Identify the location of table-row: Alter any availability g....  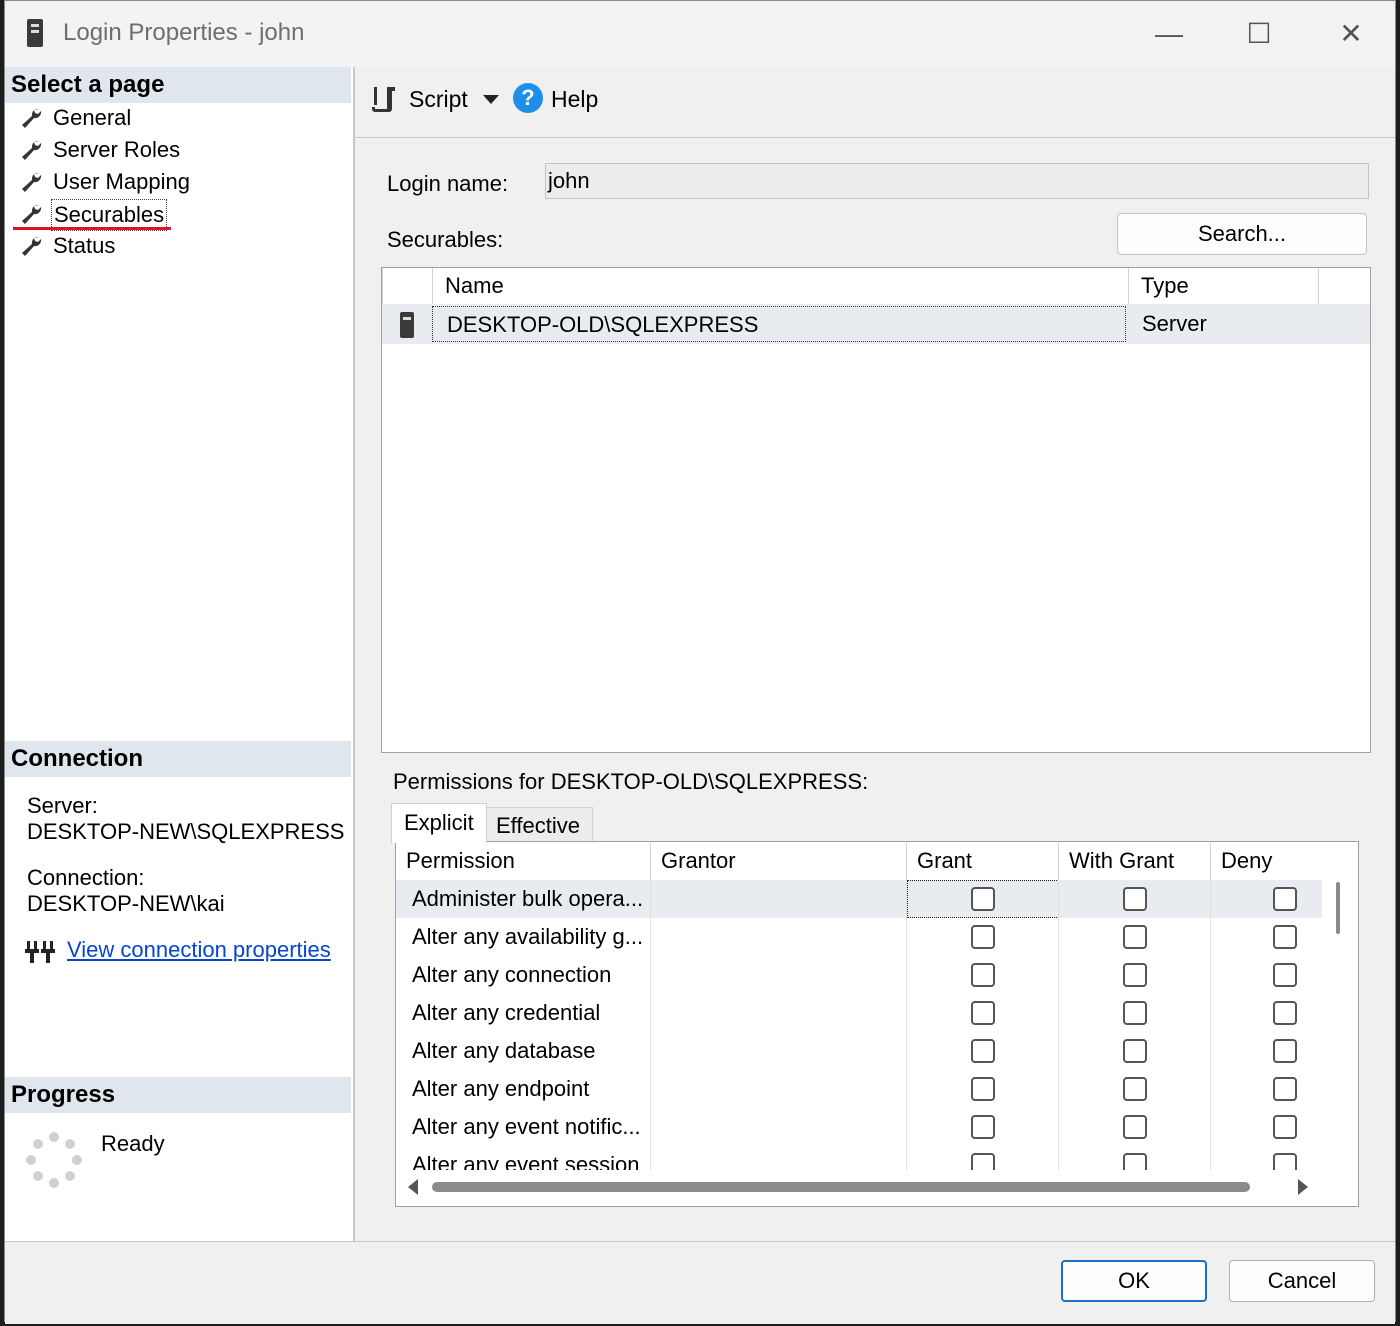
(859, 937).